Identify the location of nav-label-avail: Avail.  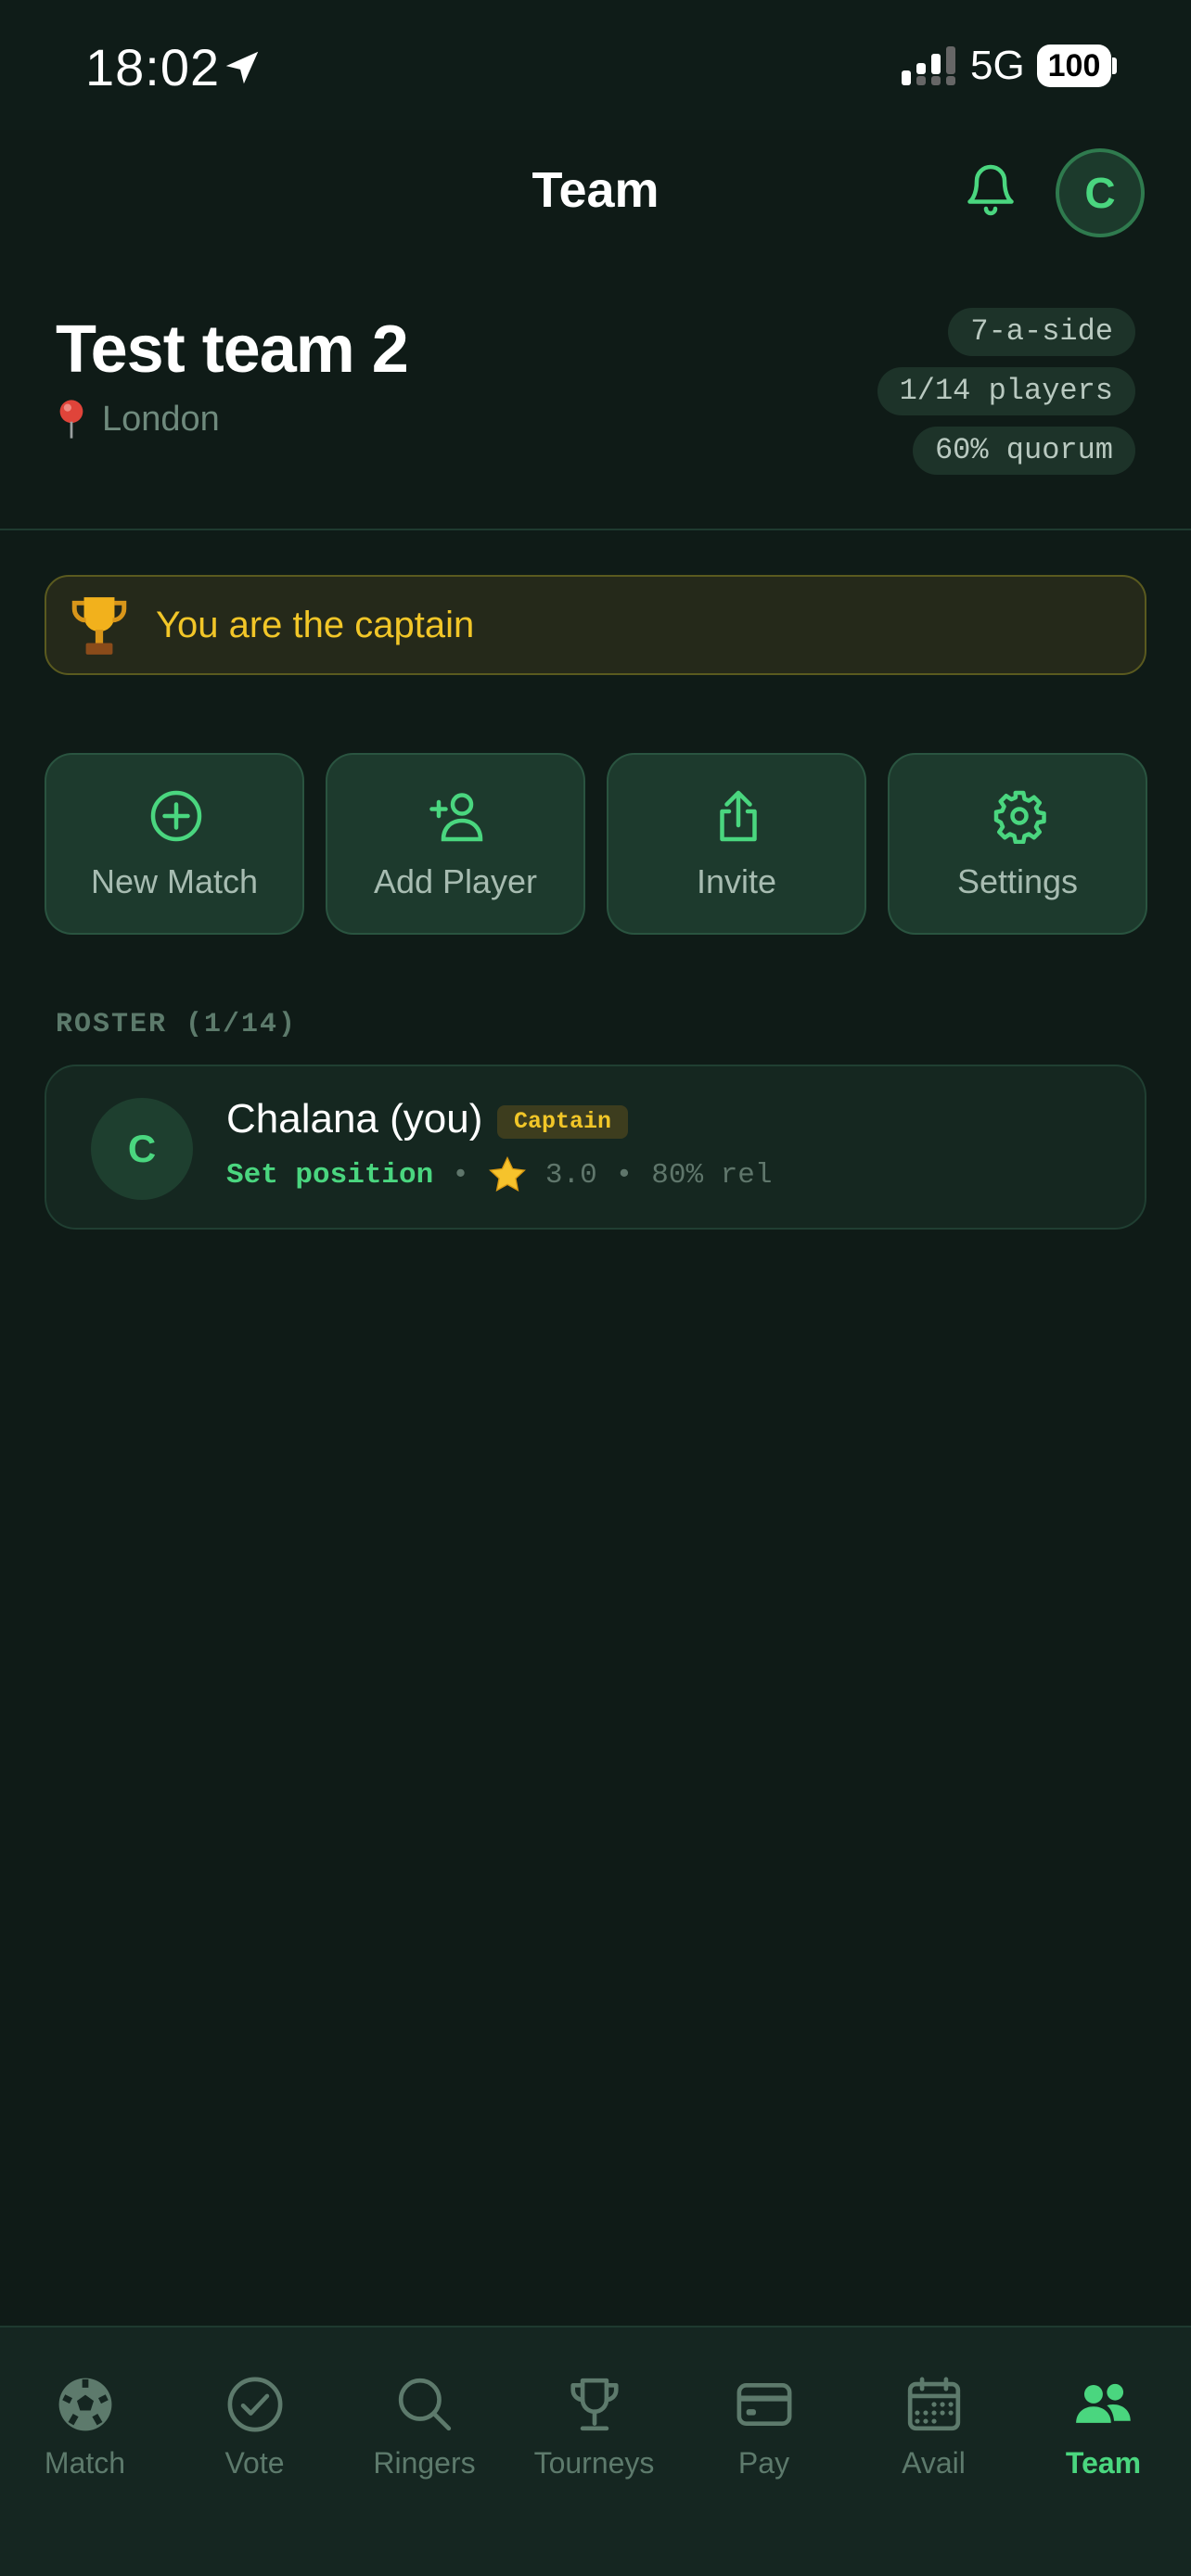
(934, 2463).